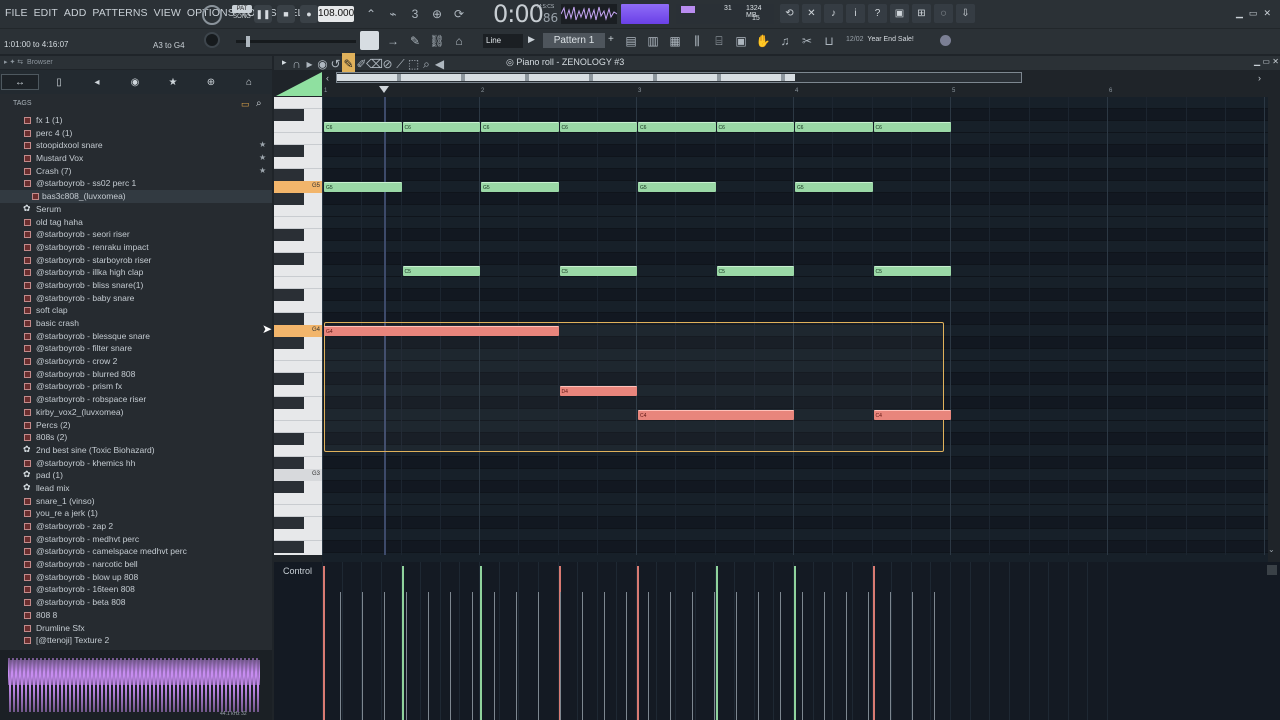 Image resolution: width=1280 pixels, height=720 pixels. I want to click on tuner-icon: ♫, so click(785, 41).